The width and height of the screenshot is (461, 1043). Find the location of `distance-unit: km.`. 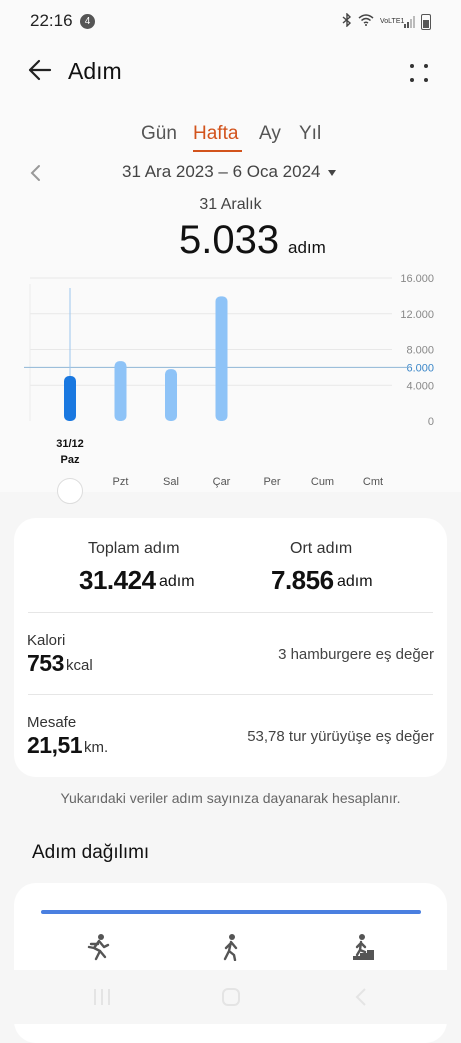

distance-unit: km. is located at coordinates (96, 747).